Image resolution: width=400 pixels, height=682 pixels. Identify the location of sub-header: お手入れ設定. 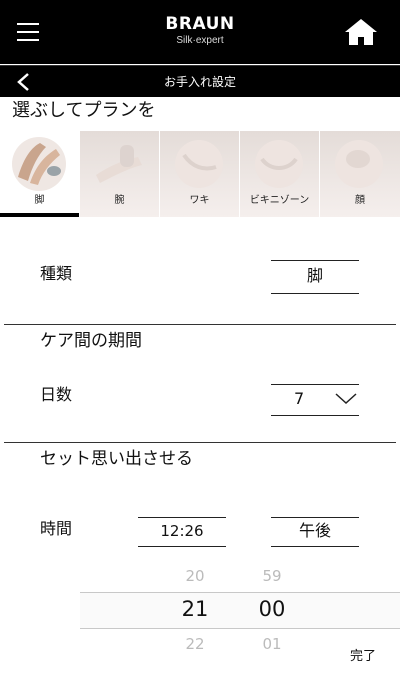
(200, 81).